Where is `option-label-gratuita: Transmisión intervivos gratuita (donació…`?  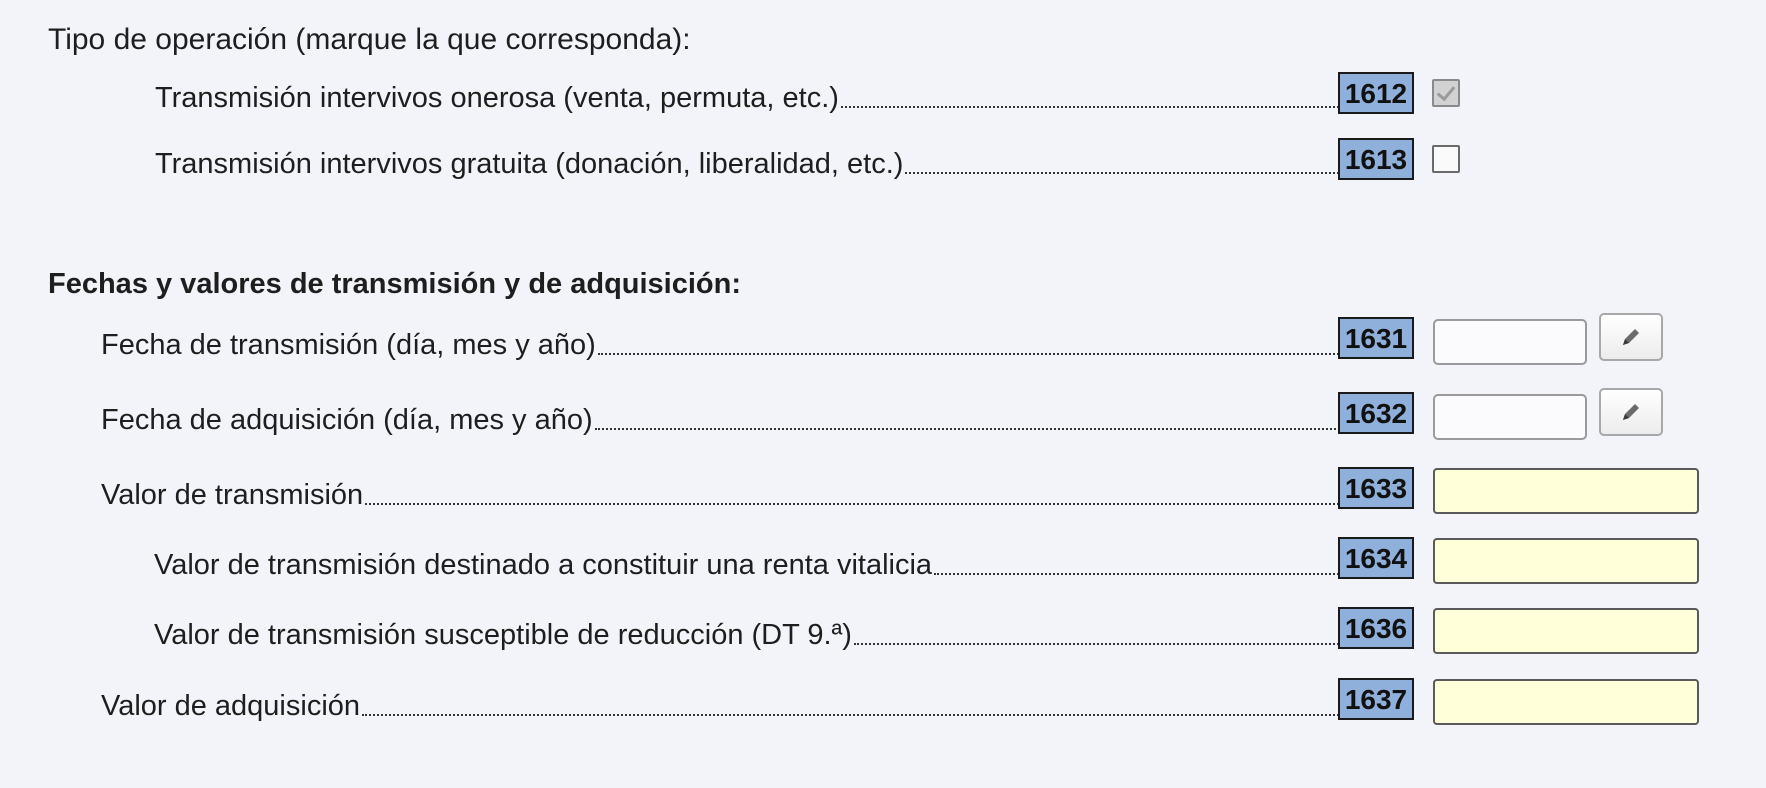
option-label-gratuita: Transmisión intervivos gratuita (donació… is located at coordinates (529, 164).